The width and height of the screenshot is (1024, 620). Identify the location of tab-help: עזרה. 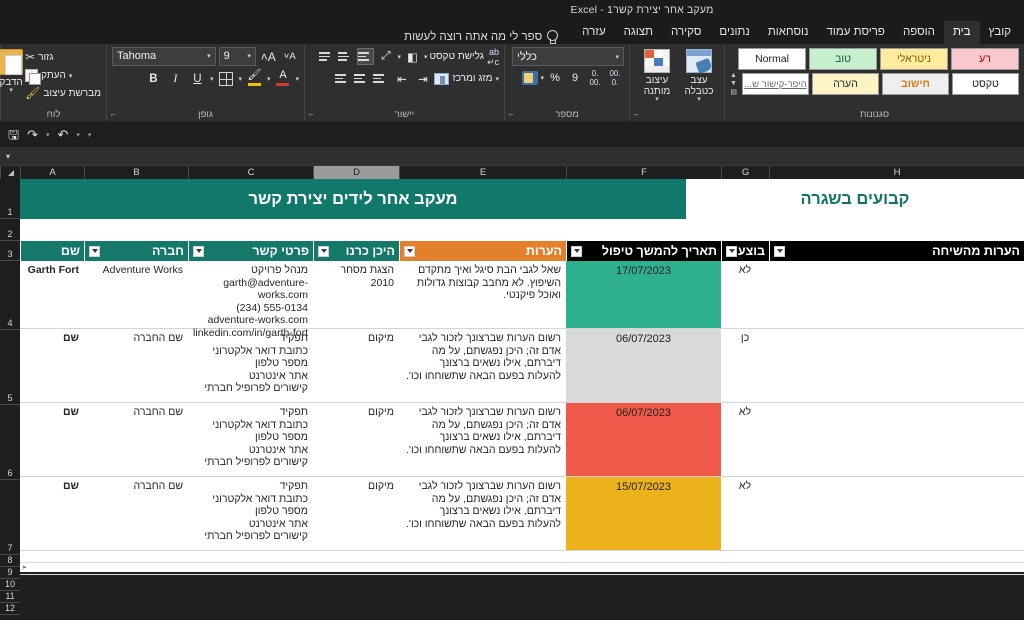
(594, 32).